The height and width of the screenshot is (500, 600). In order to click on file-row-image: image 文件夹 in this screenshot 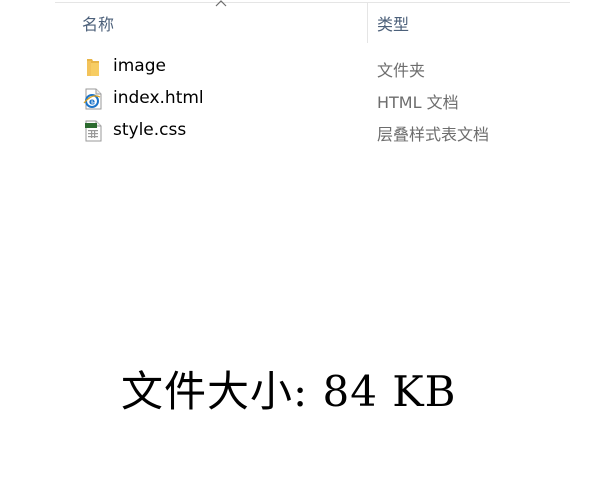, I will do `click(312, 67)`.